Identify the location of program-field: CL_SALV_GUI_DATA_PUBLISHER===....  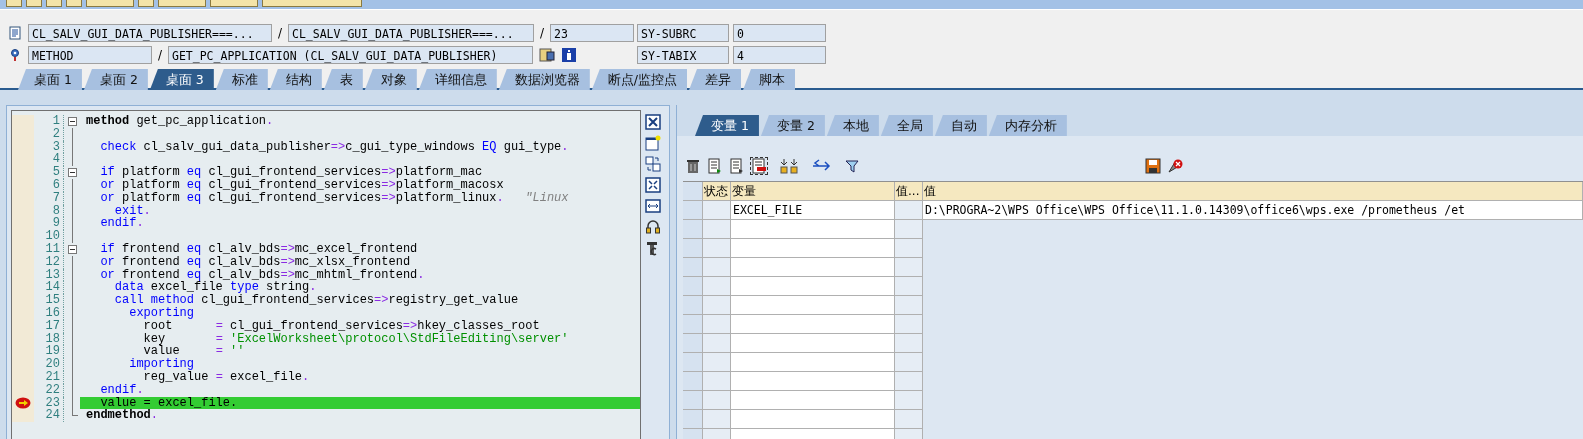
(411, 33).